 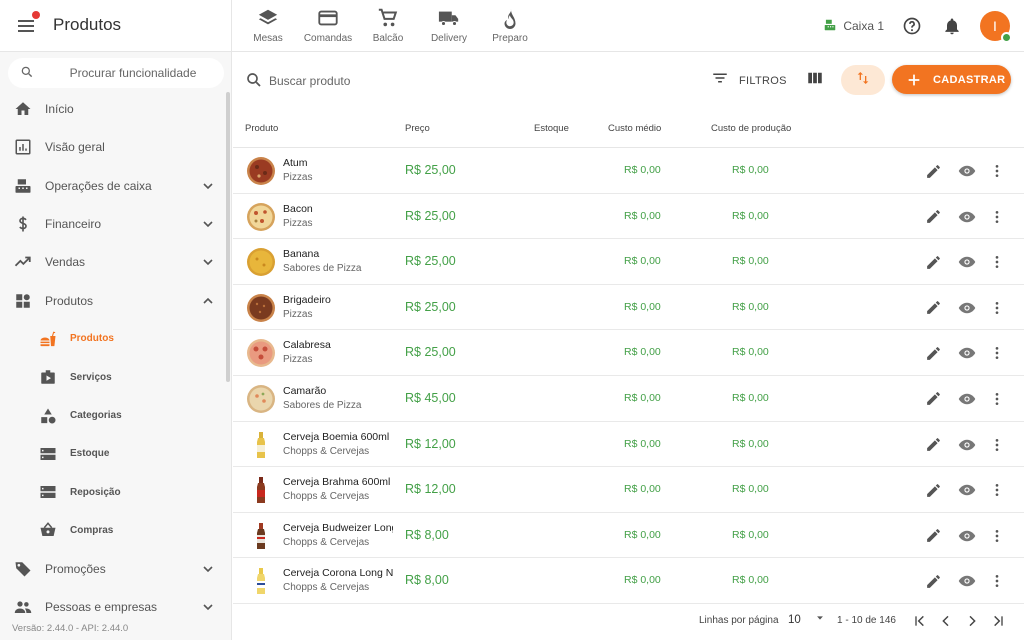 I want to click on sidebar-scrollbar, so click(x=228, y=237).